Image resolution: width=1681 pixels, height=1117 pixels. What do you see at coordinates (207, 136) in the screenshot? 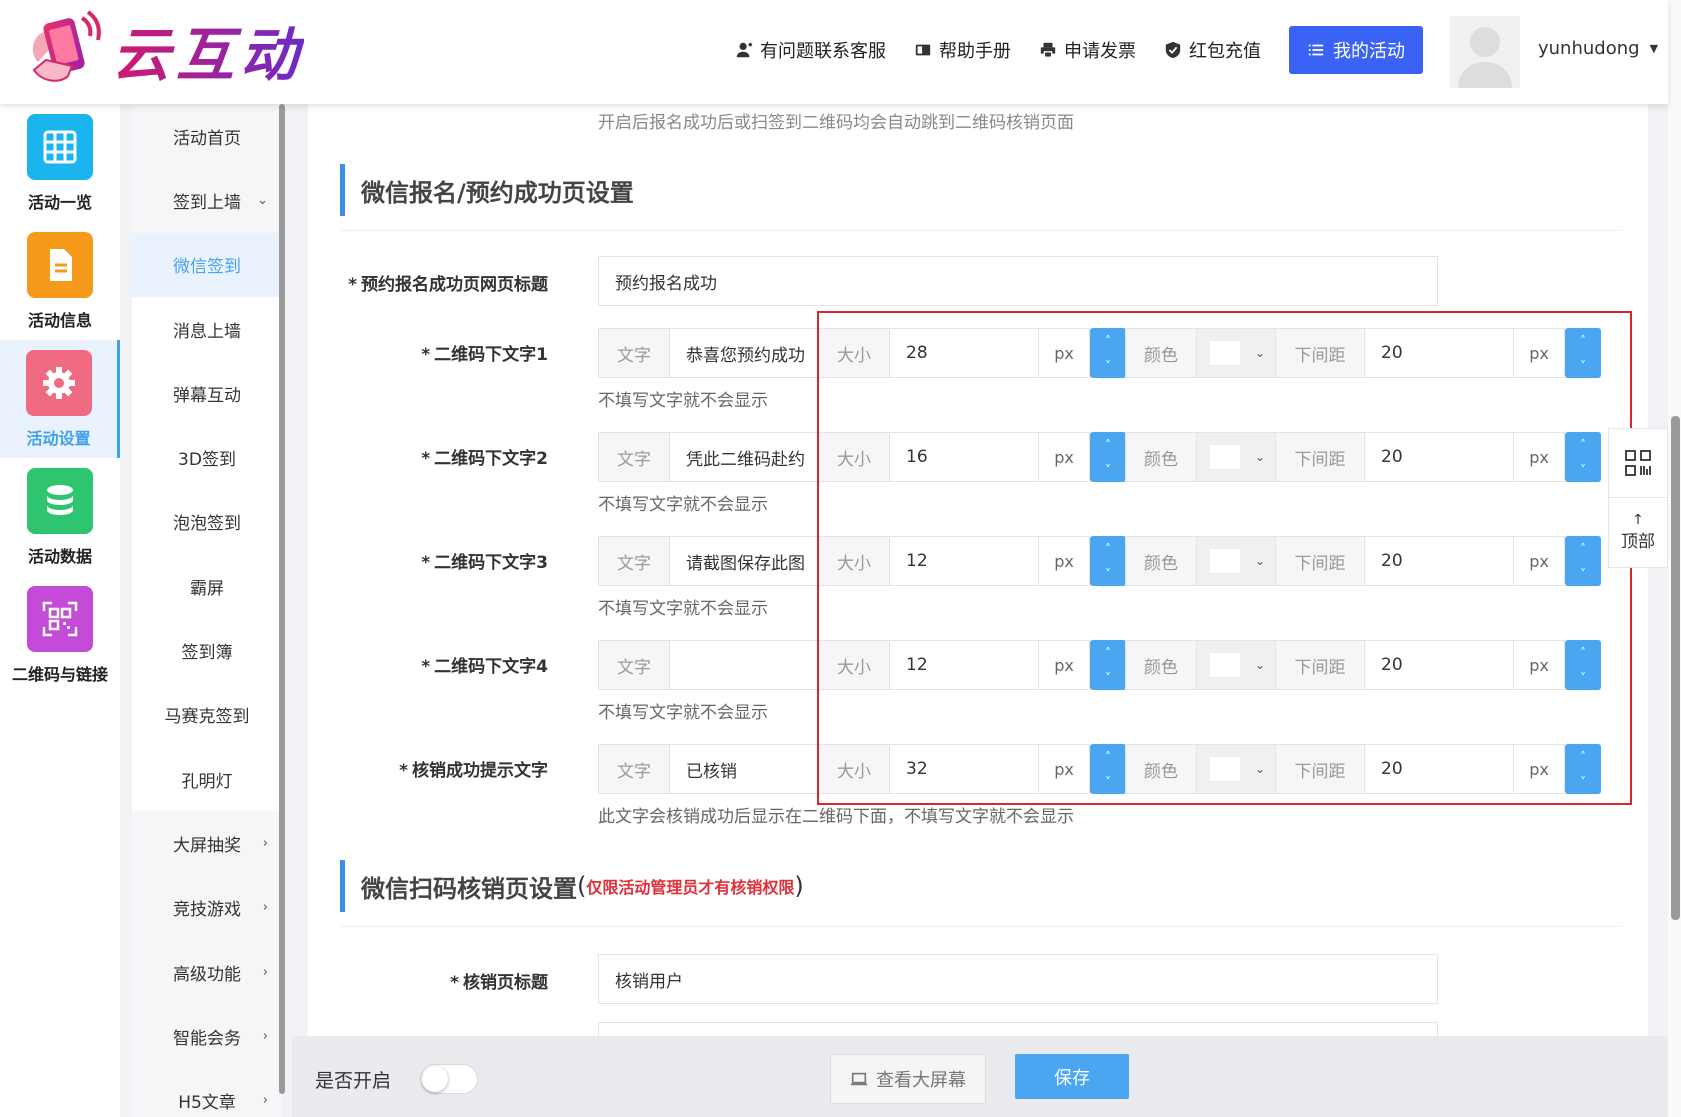
I see `nav2-item: 活动首页` at bounding box center [207, 136].